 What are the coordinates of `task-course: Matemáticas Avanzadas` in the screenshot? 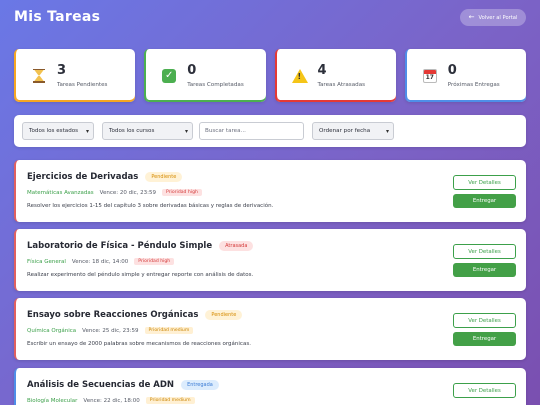 It's located at (60, 192).